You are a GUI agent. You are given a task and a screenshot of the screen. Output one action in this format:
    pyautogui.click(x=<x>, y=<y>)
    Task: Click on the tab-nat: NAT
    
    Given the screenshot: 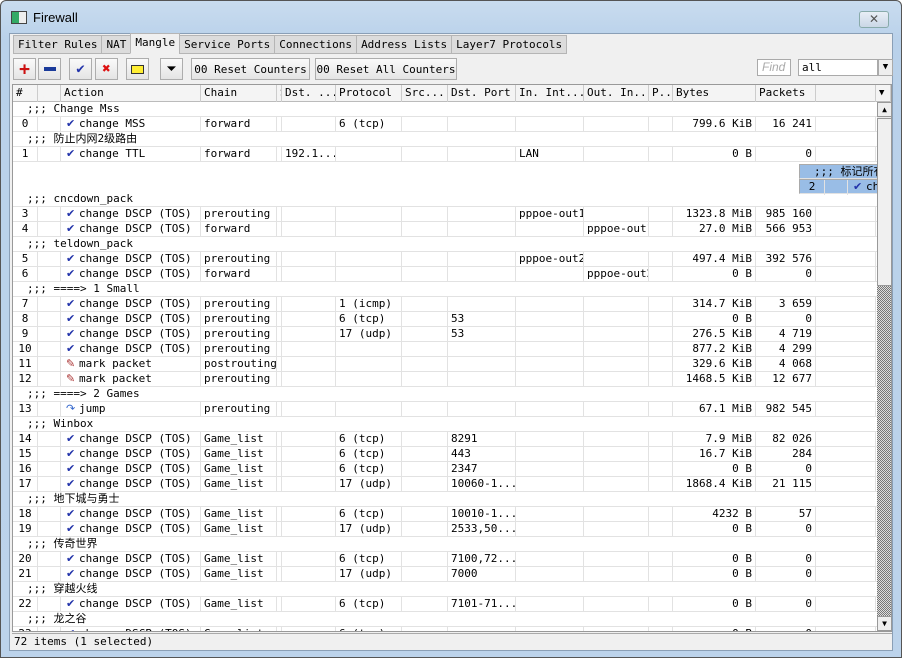 What is the action you would take?
    pyautogui.click(x=116, y=44)
    